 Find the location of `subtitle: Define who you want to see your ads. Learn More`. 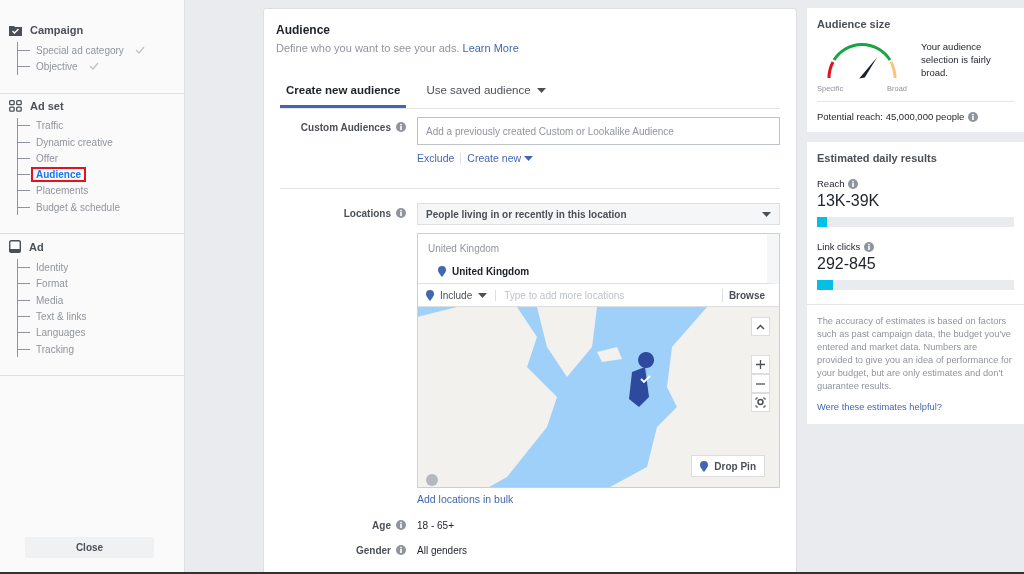

subtitle: Define who you want to see your ads. Learn More is located at coordinates (398, 48).